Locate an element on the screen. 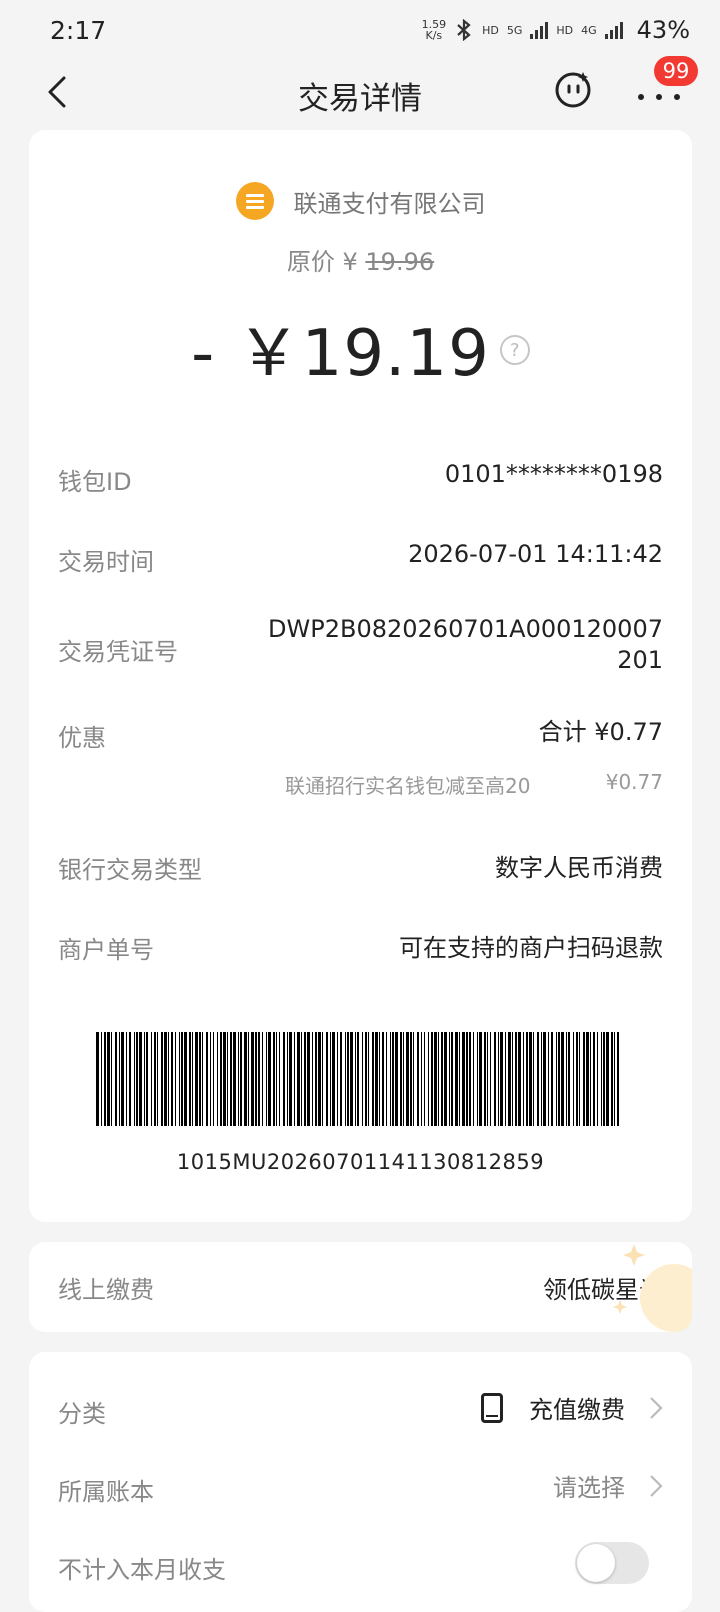 The width and height of the screenshot is (720, 1612). online-payment-card: 线上缴费 领低碳星光 is located at coordinates (360, 1287).